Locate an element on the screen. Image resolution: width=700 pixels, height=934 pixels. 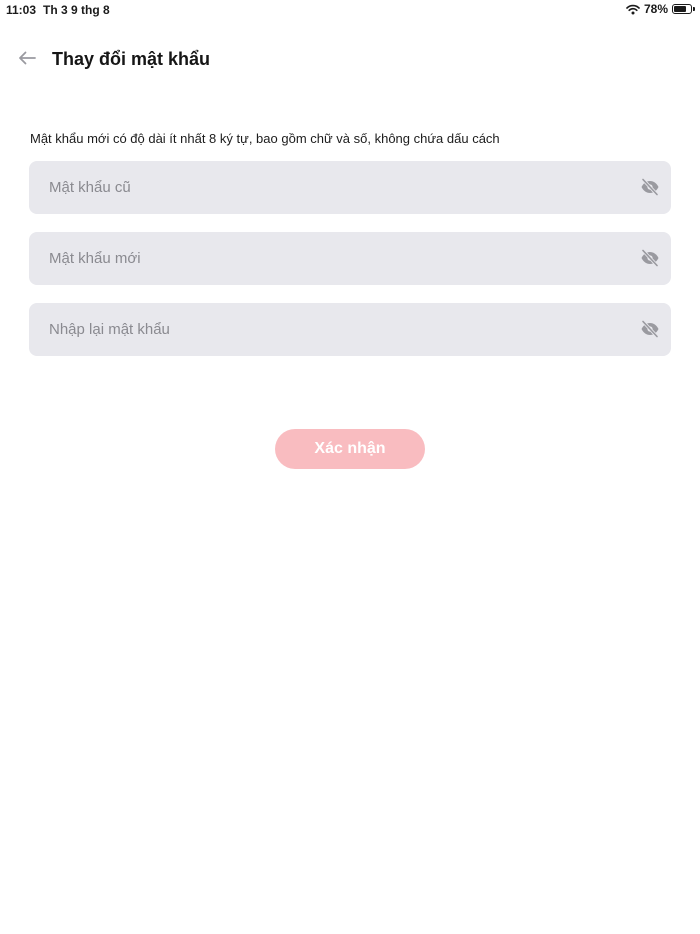
old-password-field is located at coordinates (350, 187).